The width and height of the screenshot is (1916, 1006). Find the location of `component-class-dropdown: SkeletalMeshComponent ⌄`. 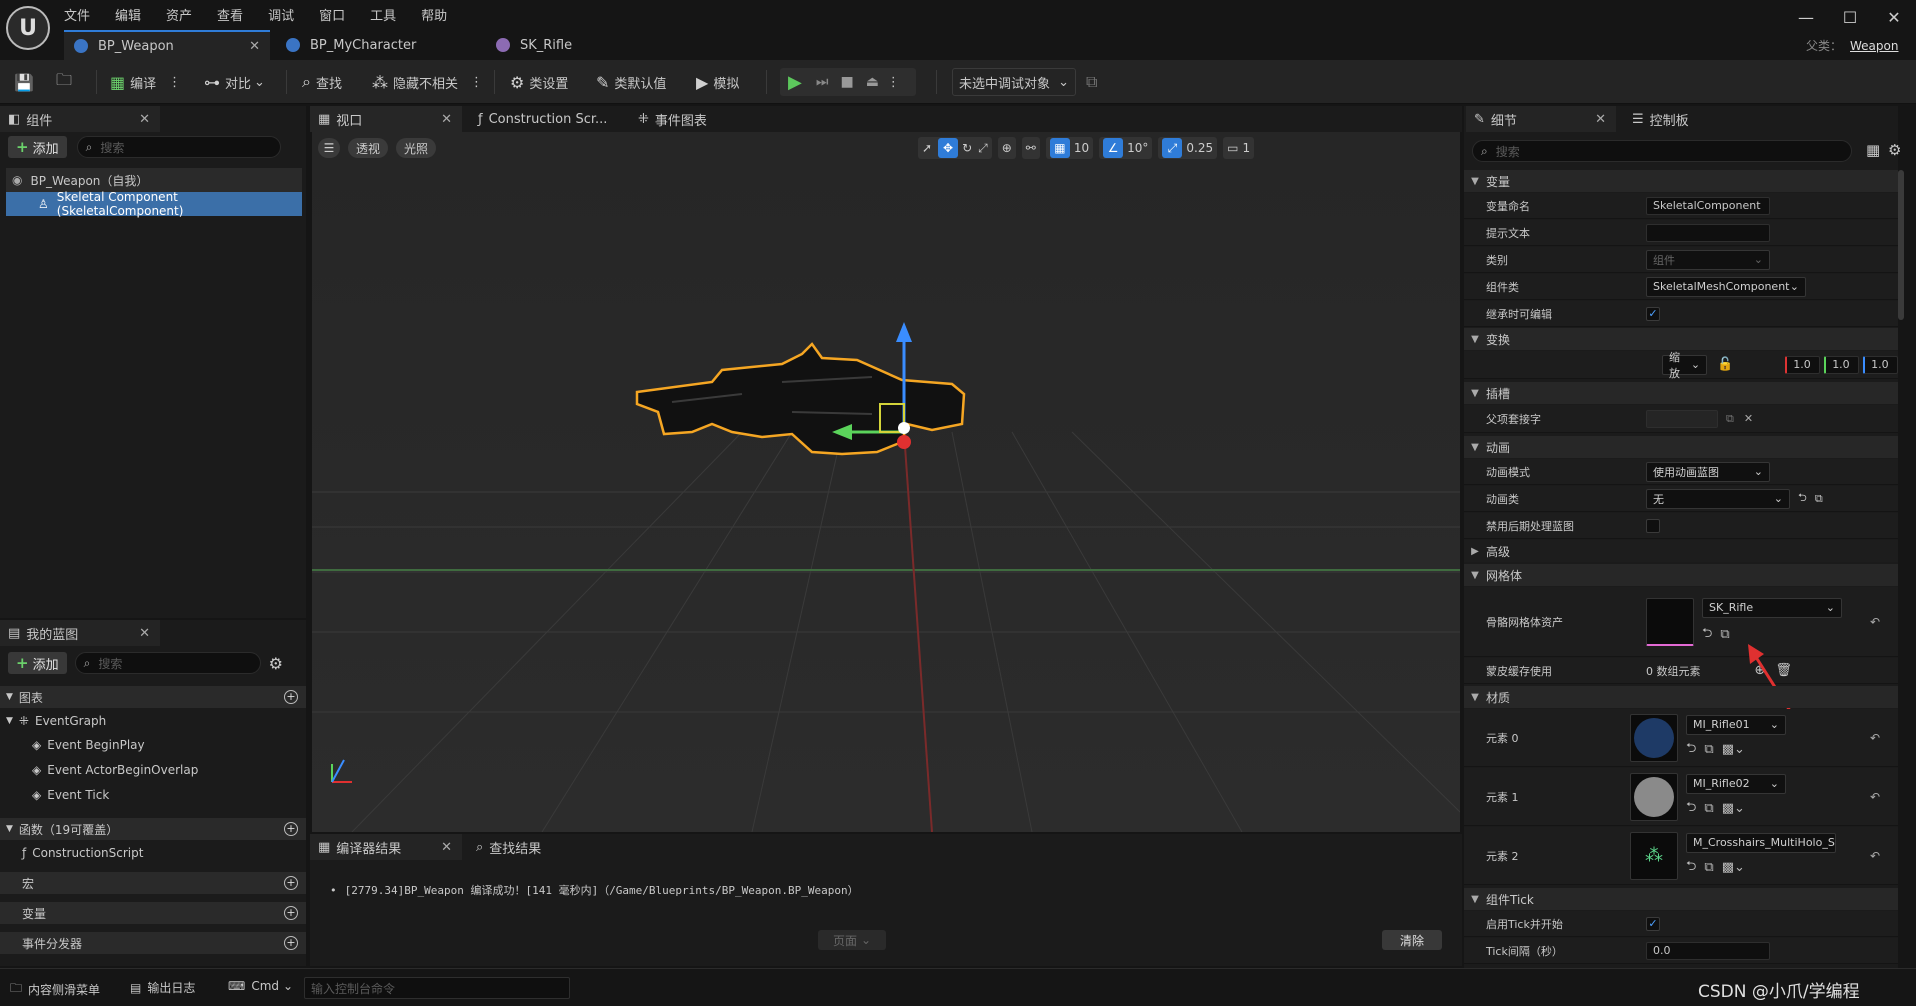

component-class-dropdown: SkeletalMeshComponent ⌄ is located at coordinates (1726, 286).